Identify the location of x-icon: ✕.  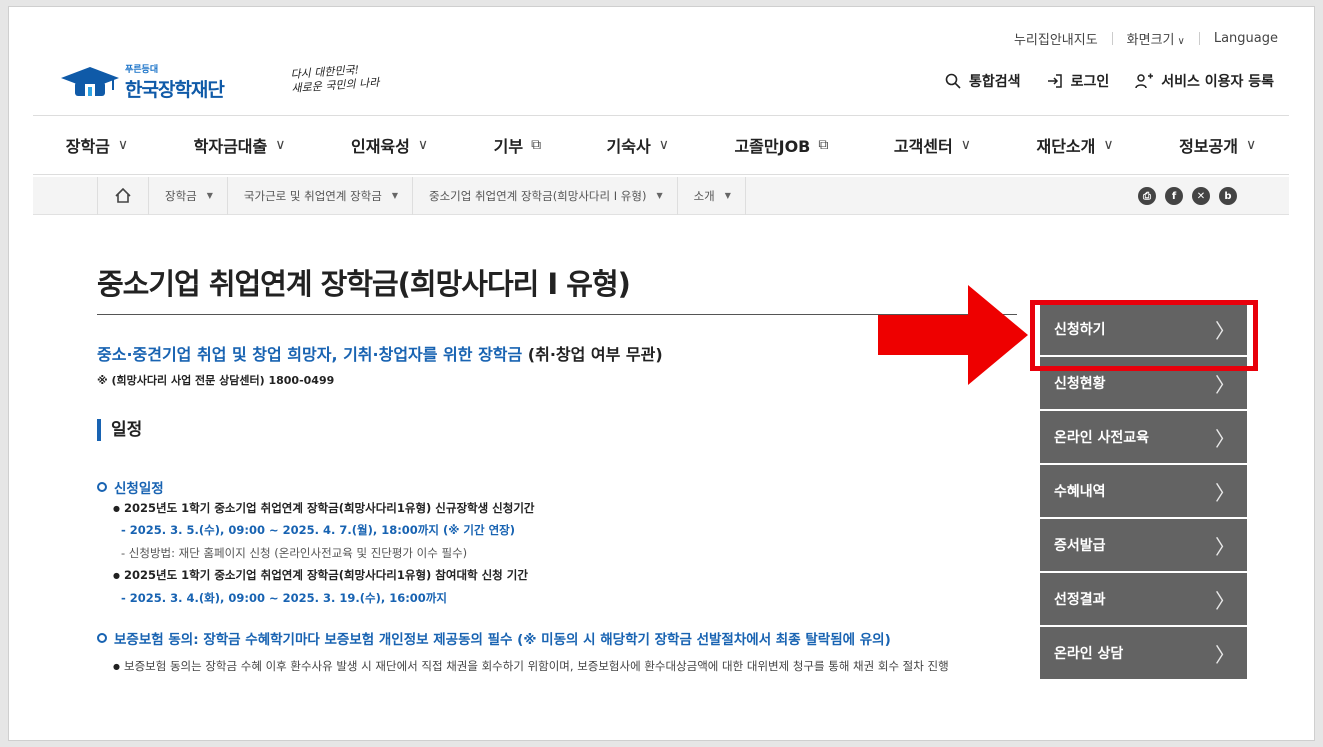
(1201, 196).